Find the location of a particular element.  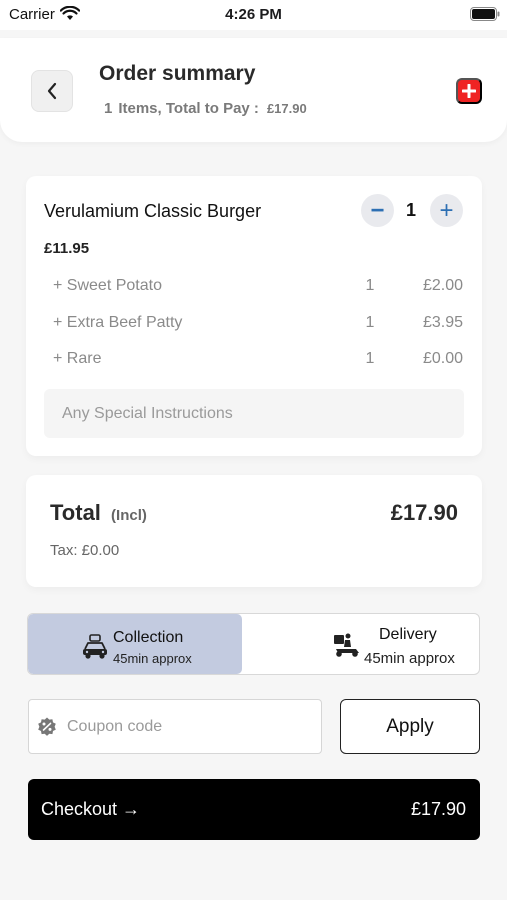

coupon-input is located at coordinates (192, 726).